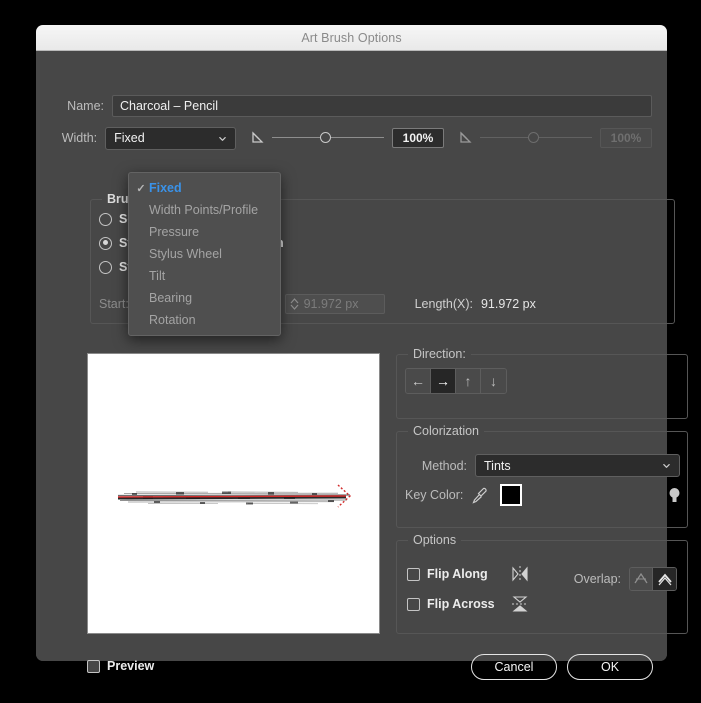 This screenshot has width=701, height=703. I want to click on brush-preview-art, so click(234, 496).